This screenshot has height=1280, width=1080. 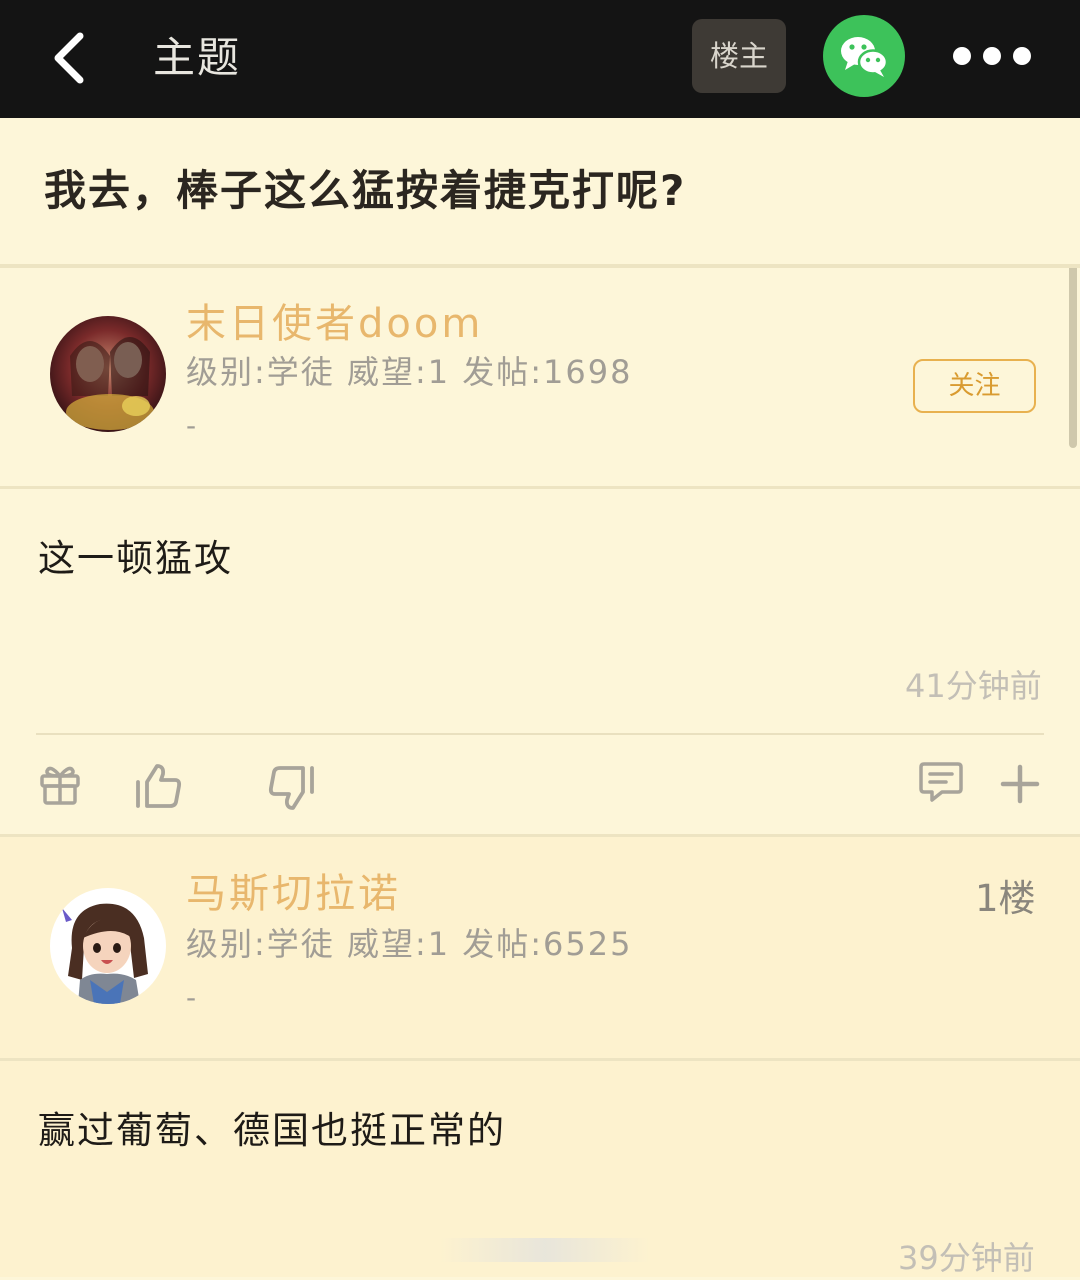 I want to click on follow-button: 关注, so click(x=974, y=386).